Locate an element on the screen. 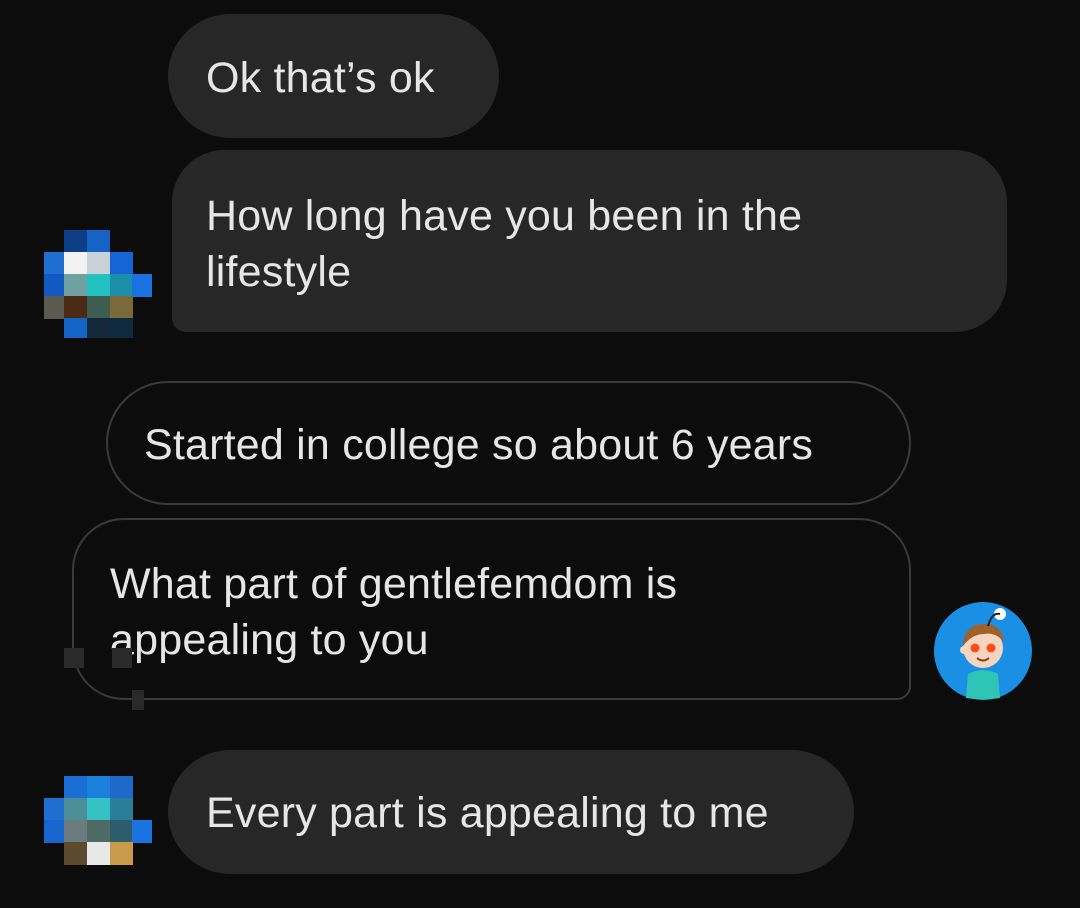 The width and height of the screenshot is (1080, 908). message-bubble-incoming: Ok that’s ok is located at coordinates (333, 76).